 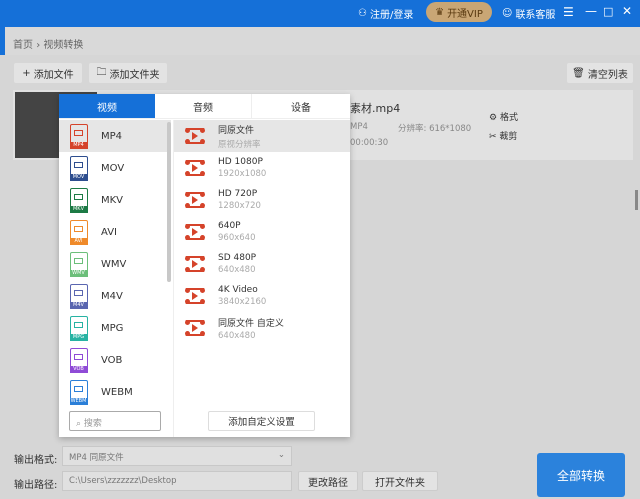 I want to click on add-file-label: 添加文件, so click(x=53, y=75).